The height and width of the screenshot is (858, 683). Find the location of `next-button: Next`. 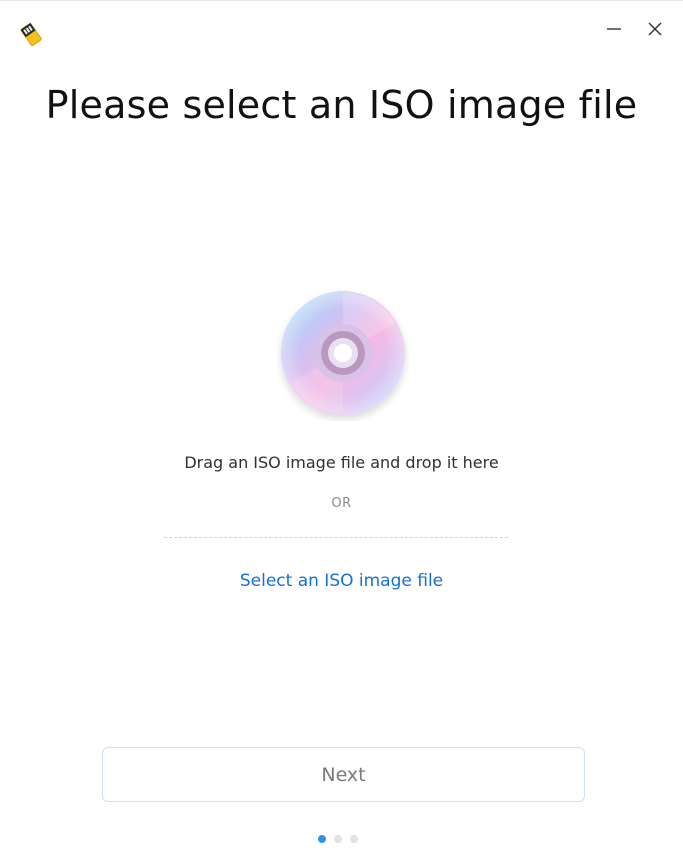

next-button: Next is located at coordinates (343, 774).